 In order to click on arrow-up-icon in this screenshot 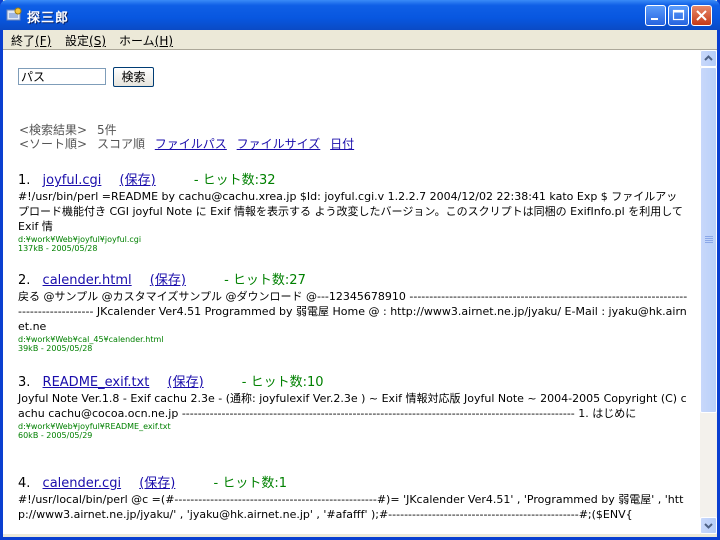, I will do `click(708, 58)`.